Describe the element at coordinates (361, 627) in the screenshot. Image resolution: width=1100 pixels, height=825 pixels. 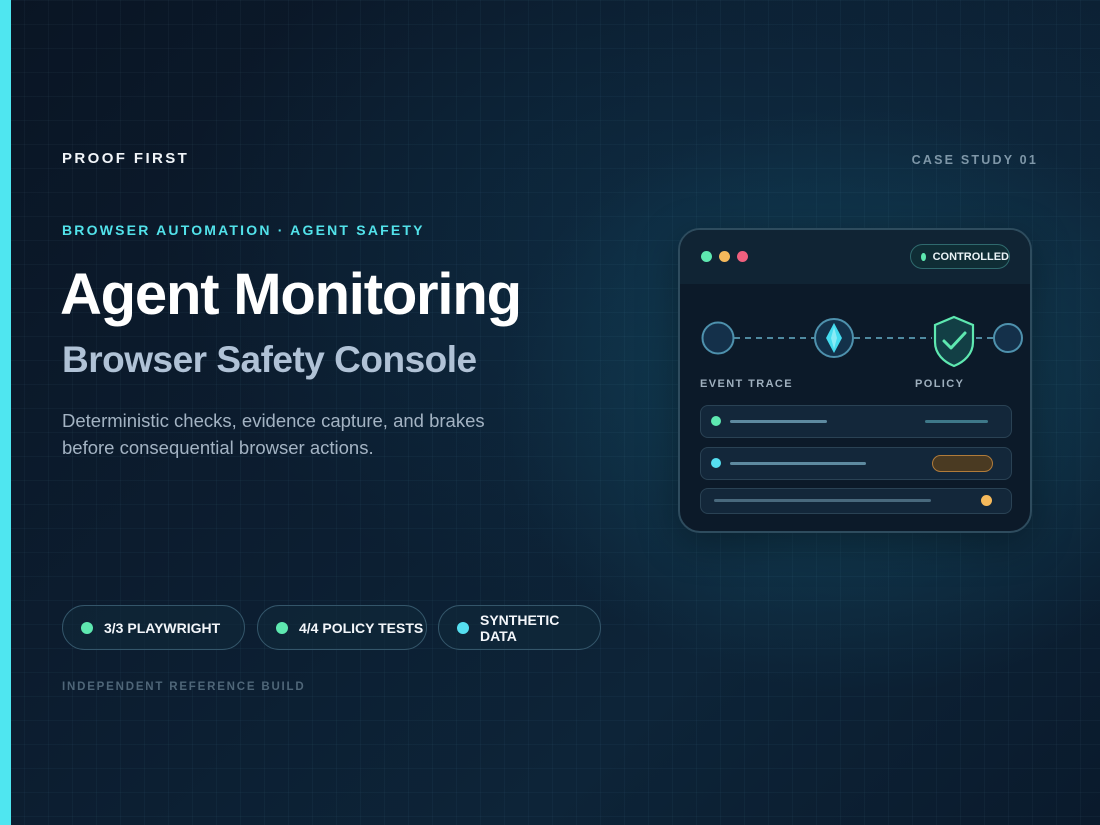
I see `badge-label: 4/4 POLICY TESTS` at that location.